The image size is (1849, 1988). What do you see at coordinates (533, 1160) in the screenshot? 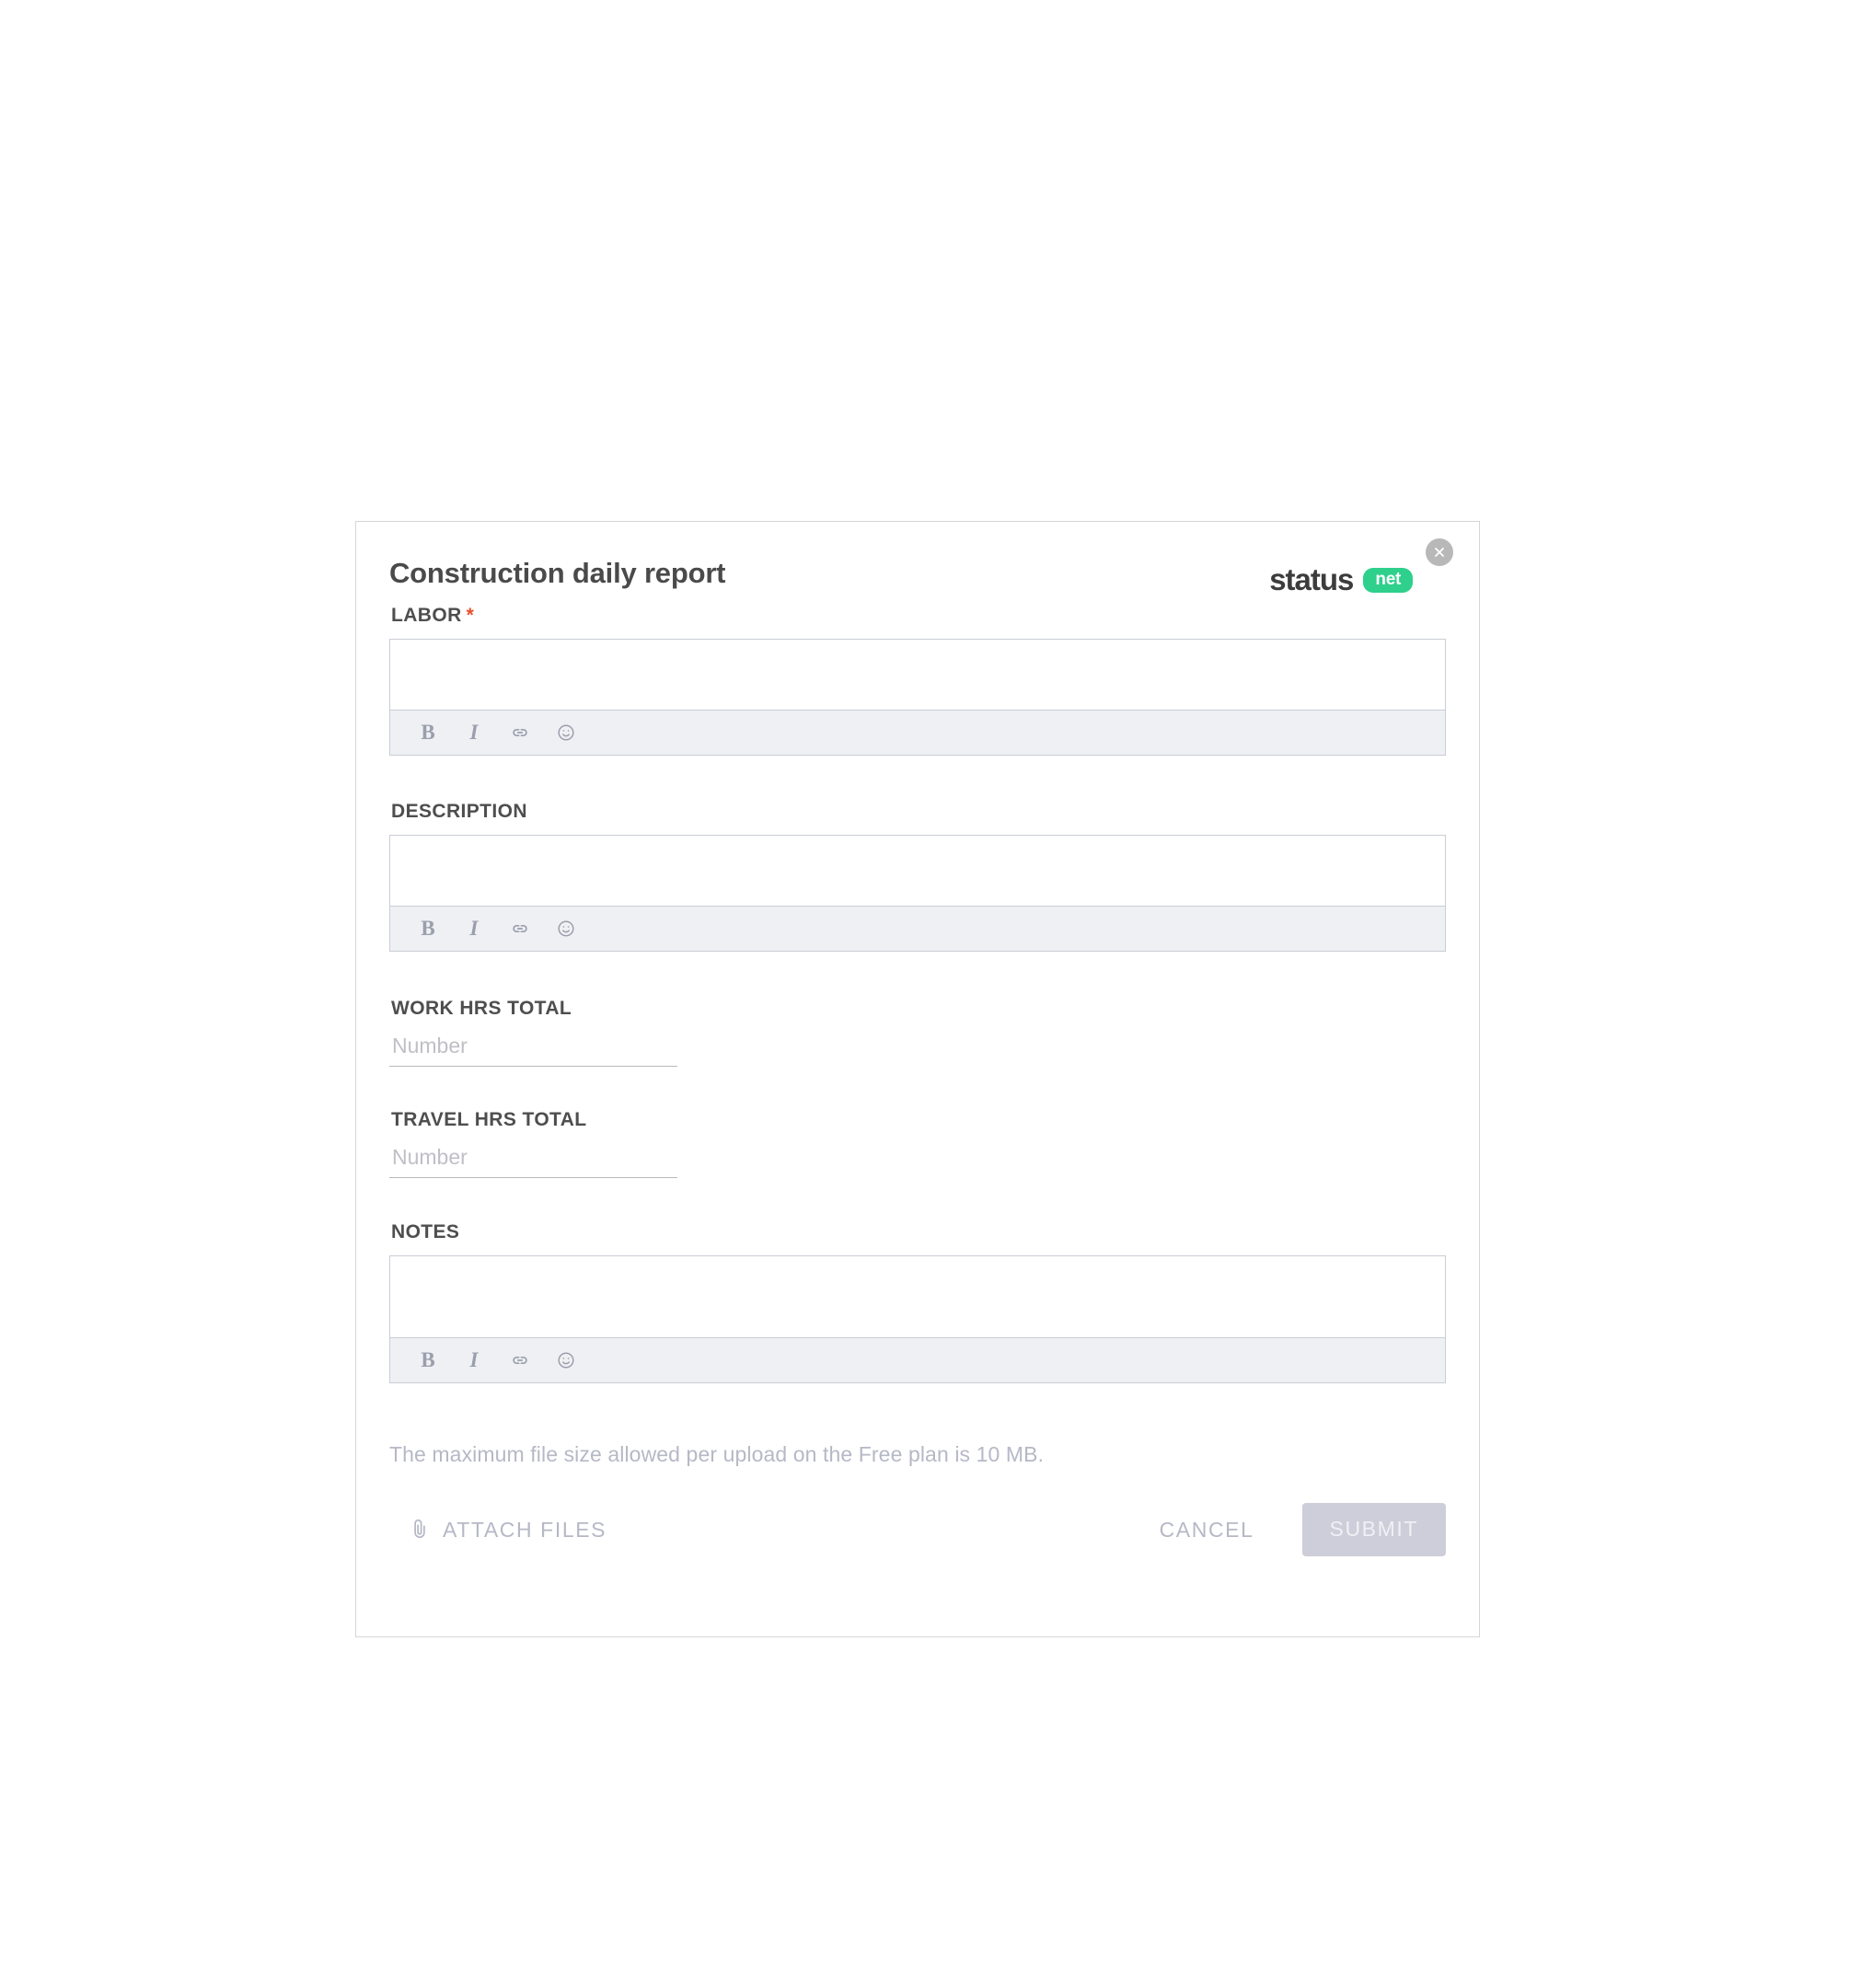
I see `travel-hrs-total-input` at bounding box center [533, 1160].